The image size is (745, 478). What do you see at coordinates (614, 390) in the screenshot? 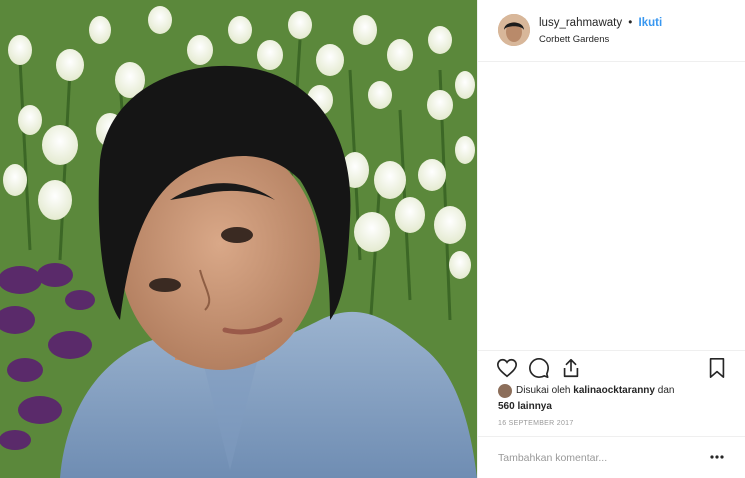
I see `liker-username: kalinaocktaranny` at bounding box center [614, 390].